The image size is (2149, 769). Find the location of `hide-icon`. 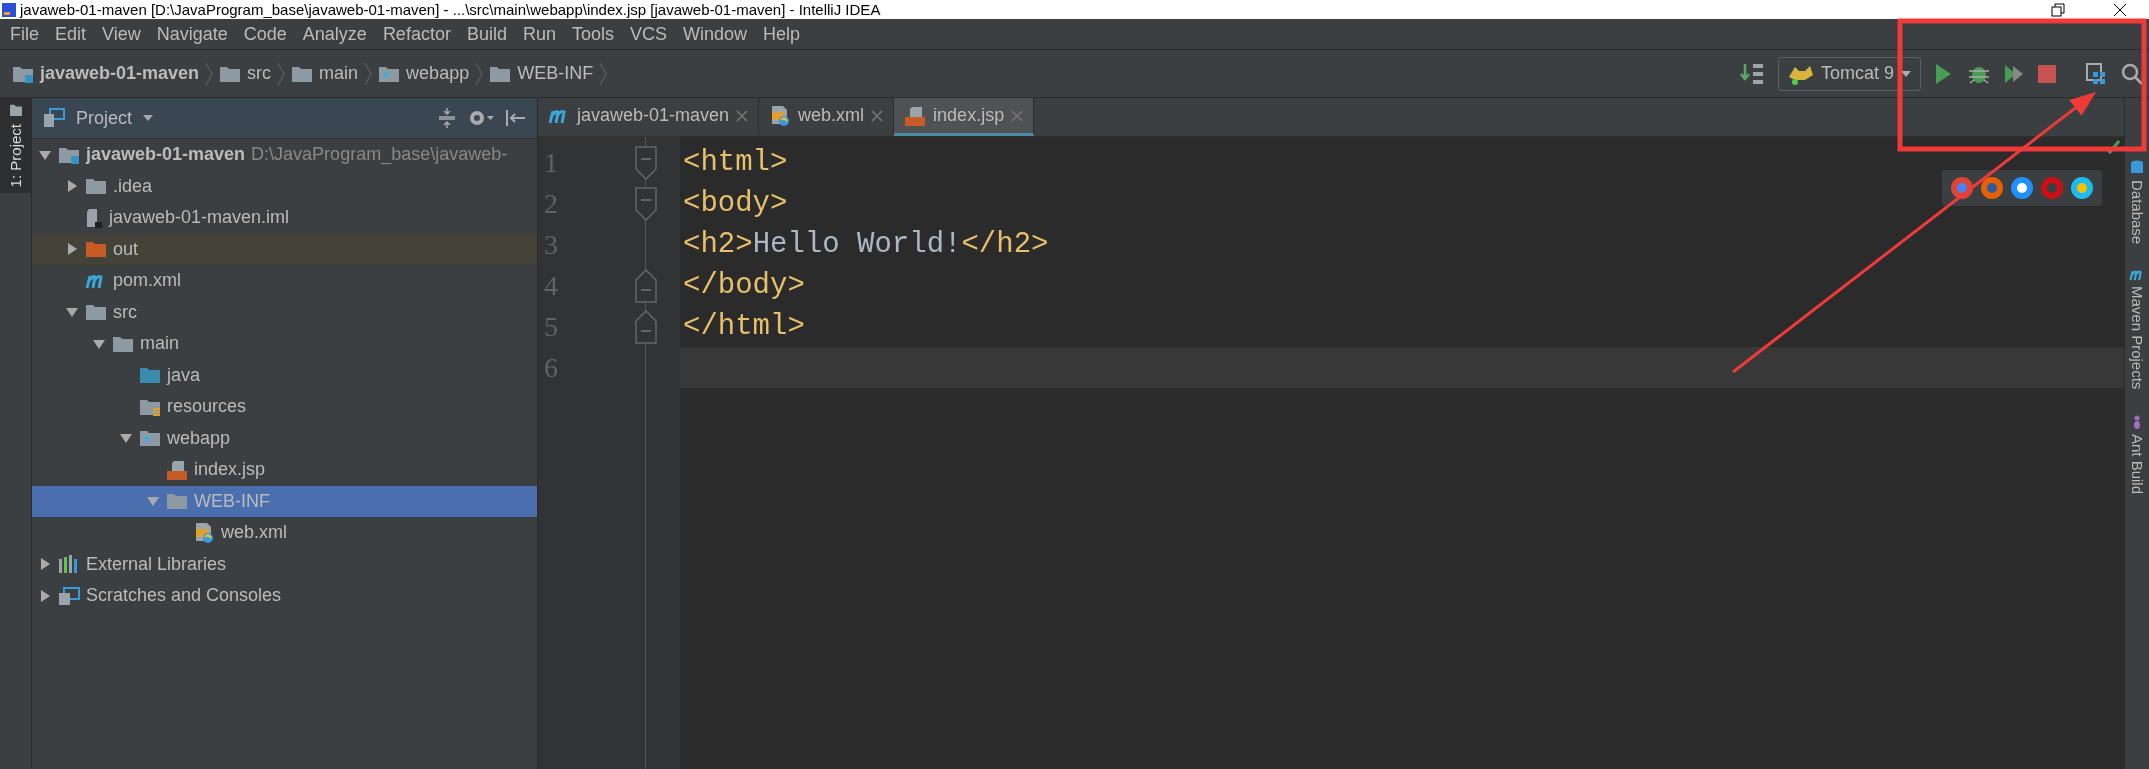

hide-icon is located at coordinates (516, 118).